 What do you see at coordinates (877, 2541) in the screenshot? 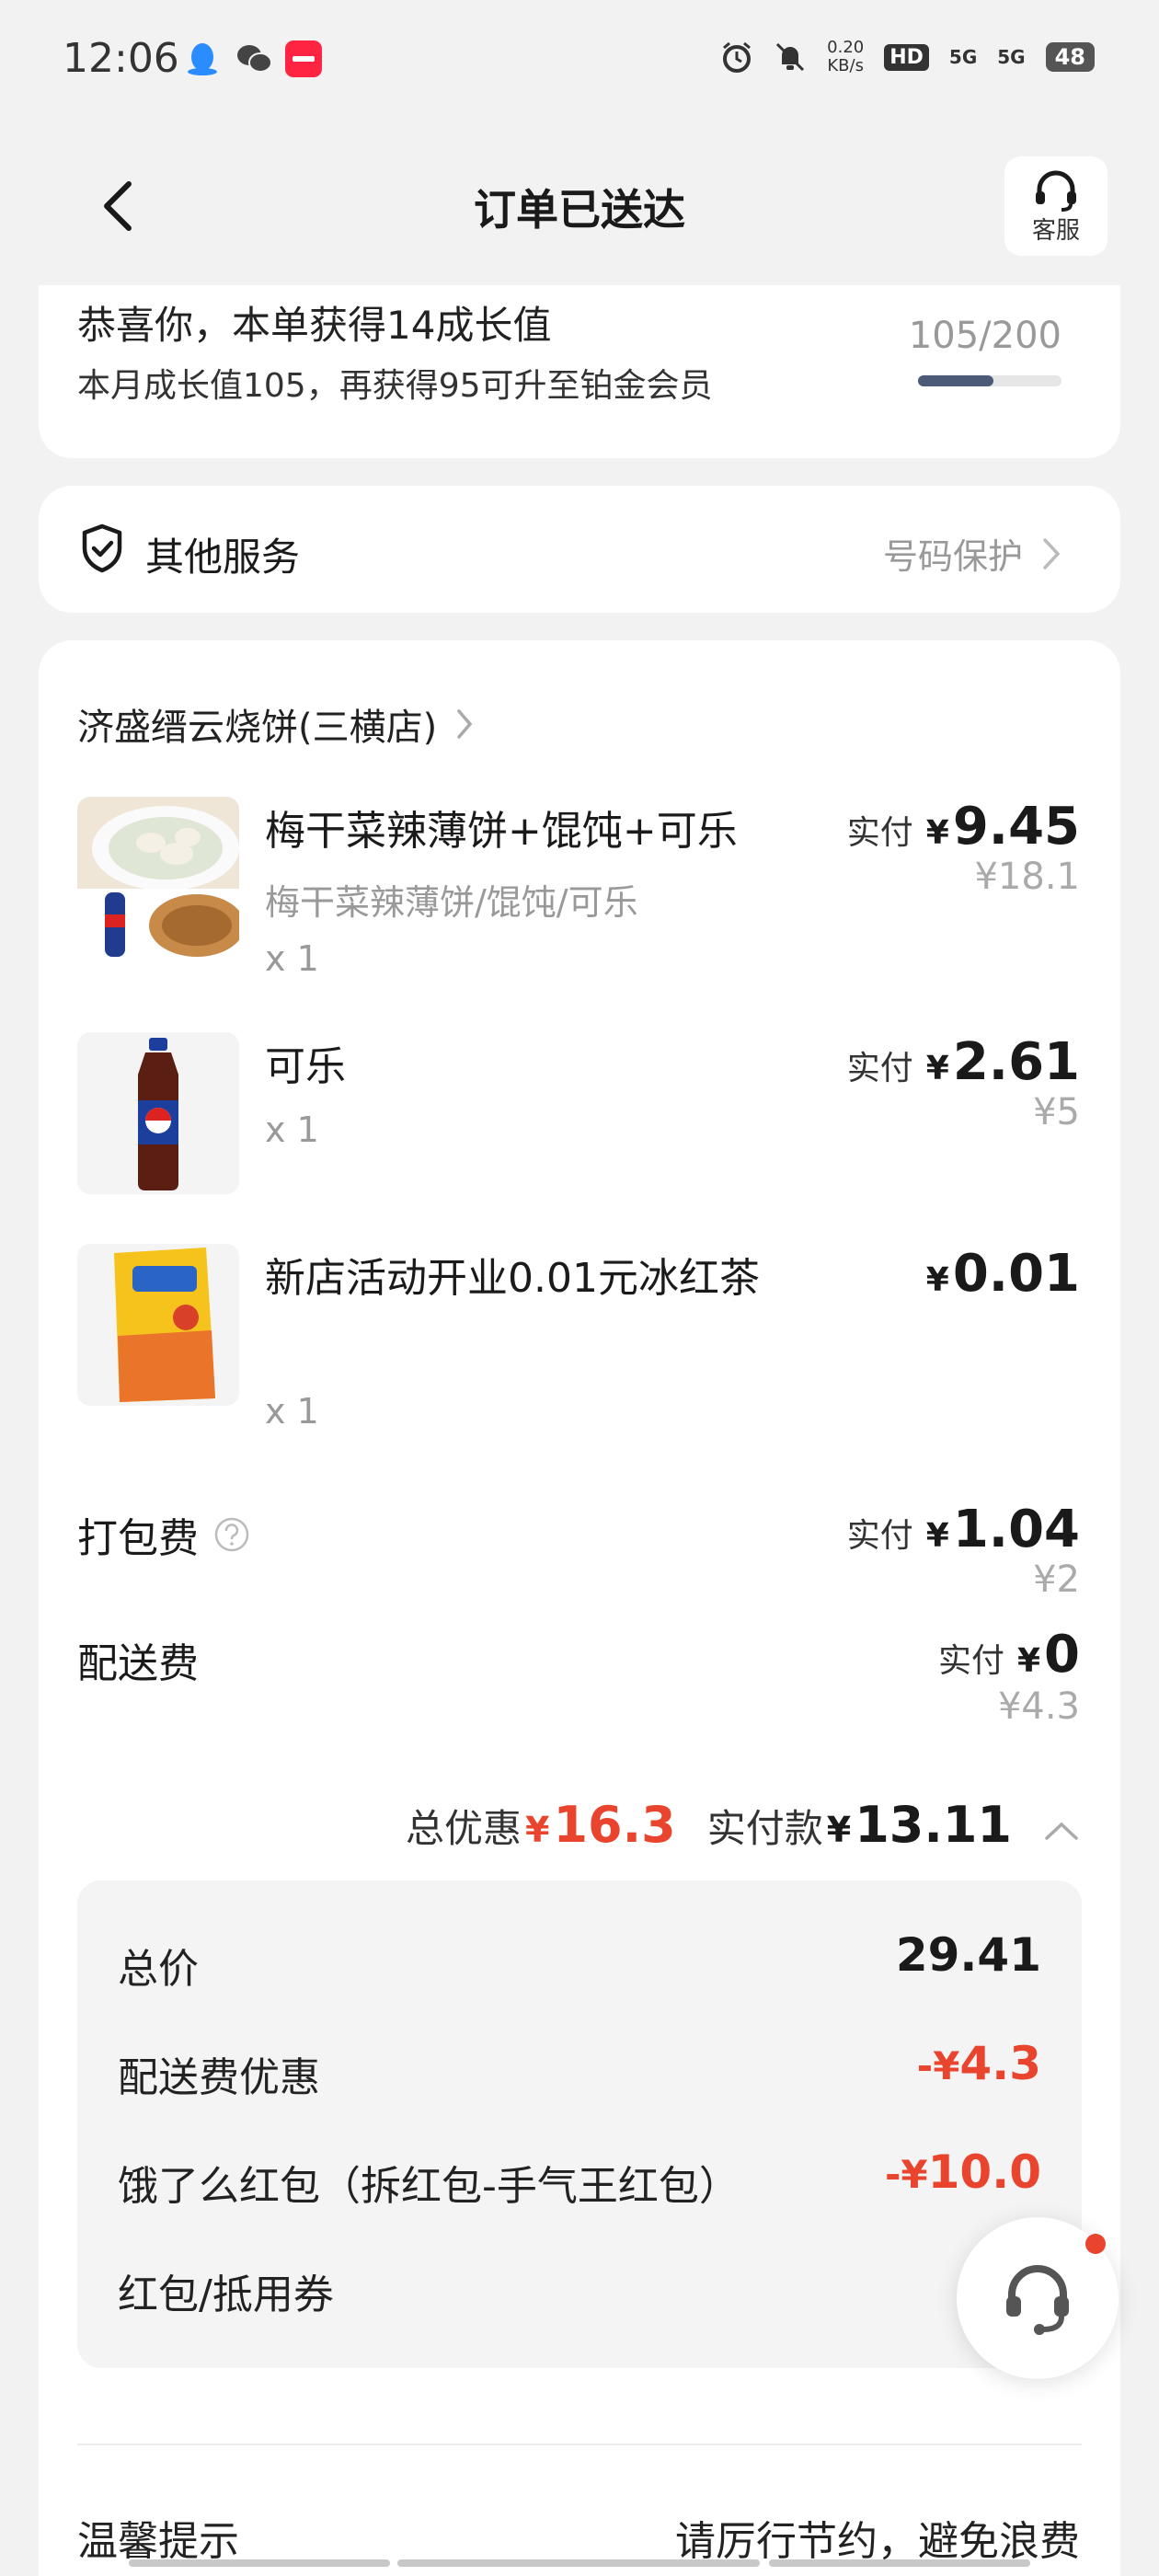
I see `tips-text: 请厉行节约，避免浪费` at bounding box center [877, 2541].